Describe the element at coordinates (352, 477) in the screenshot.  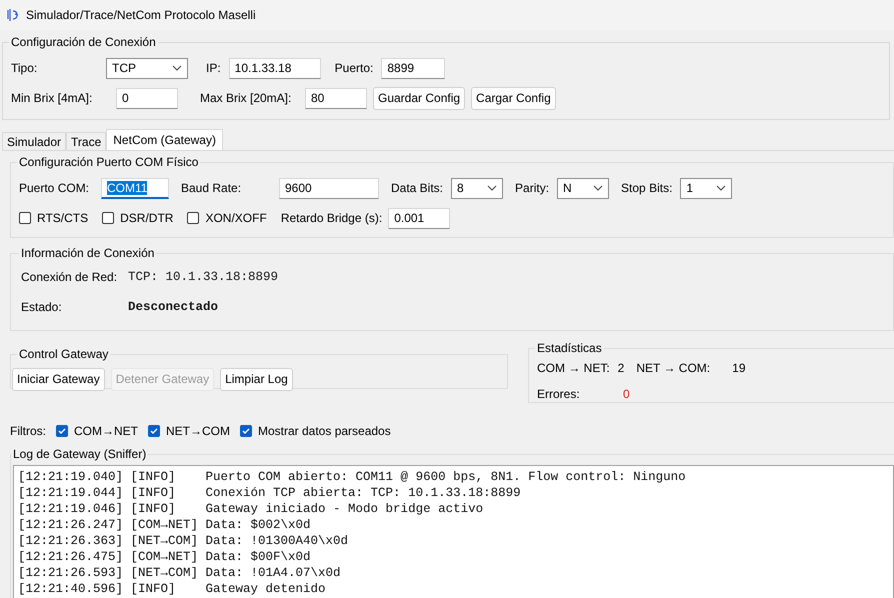
I see `log-line: [12:21:19.040] [INFO] Puerto COM abierto: COM11 @ 9600 bps, 8N1. Flow control: Ninguno` at that location.